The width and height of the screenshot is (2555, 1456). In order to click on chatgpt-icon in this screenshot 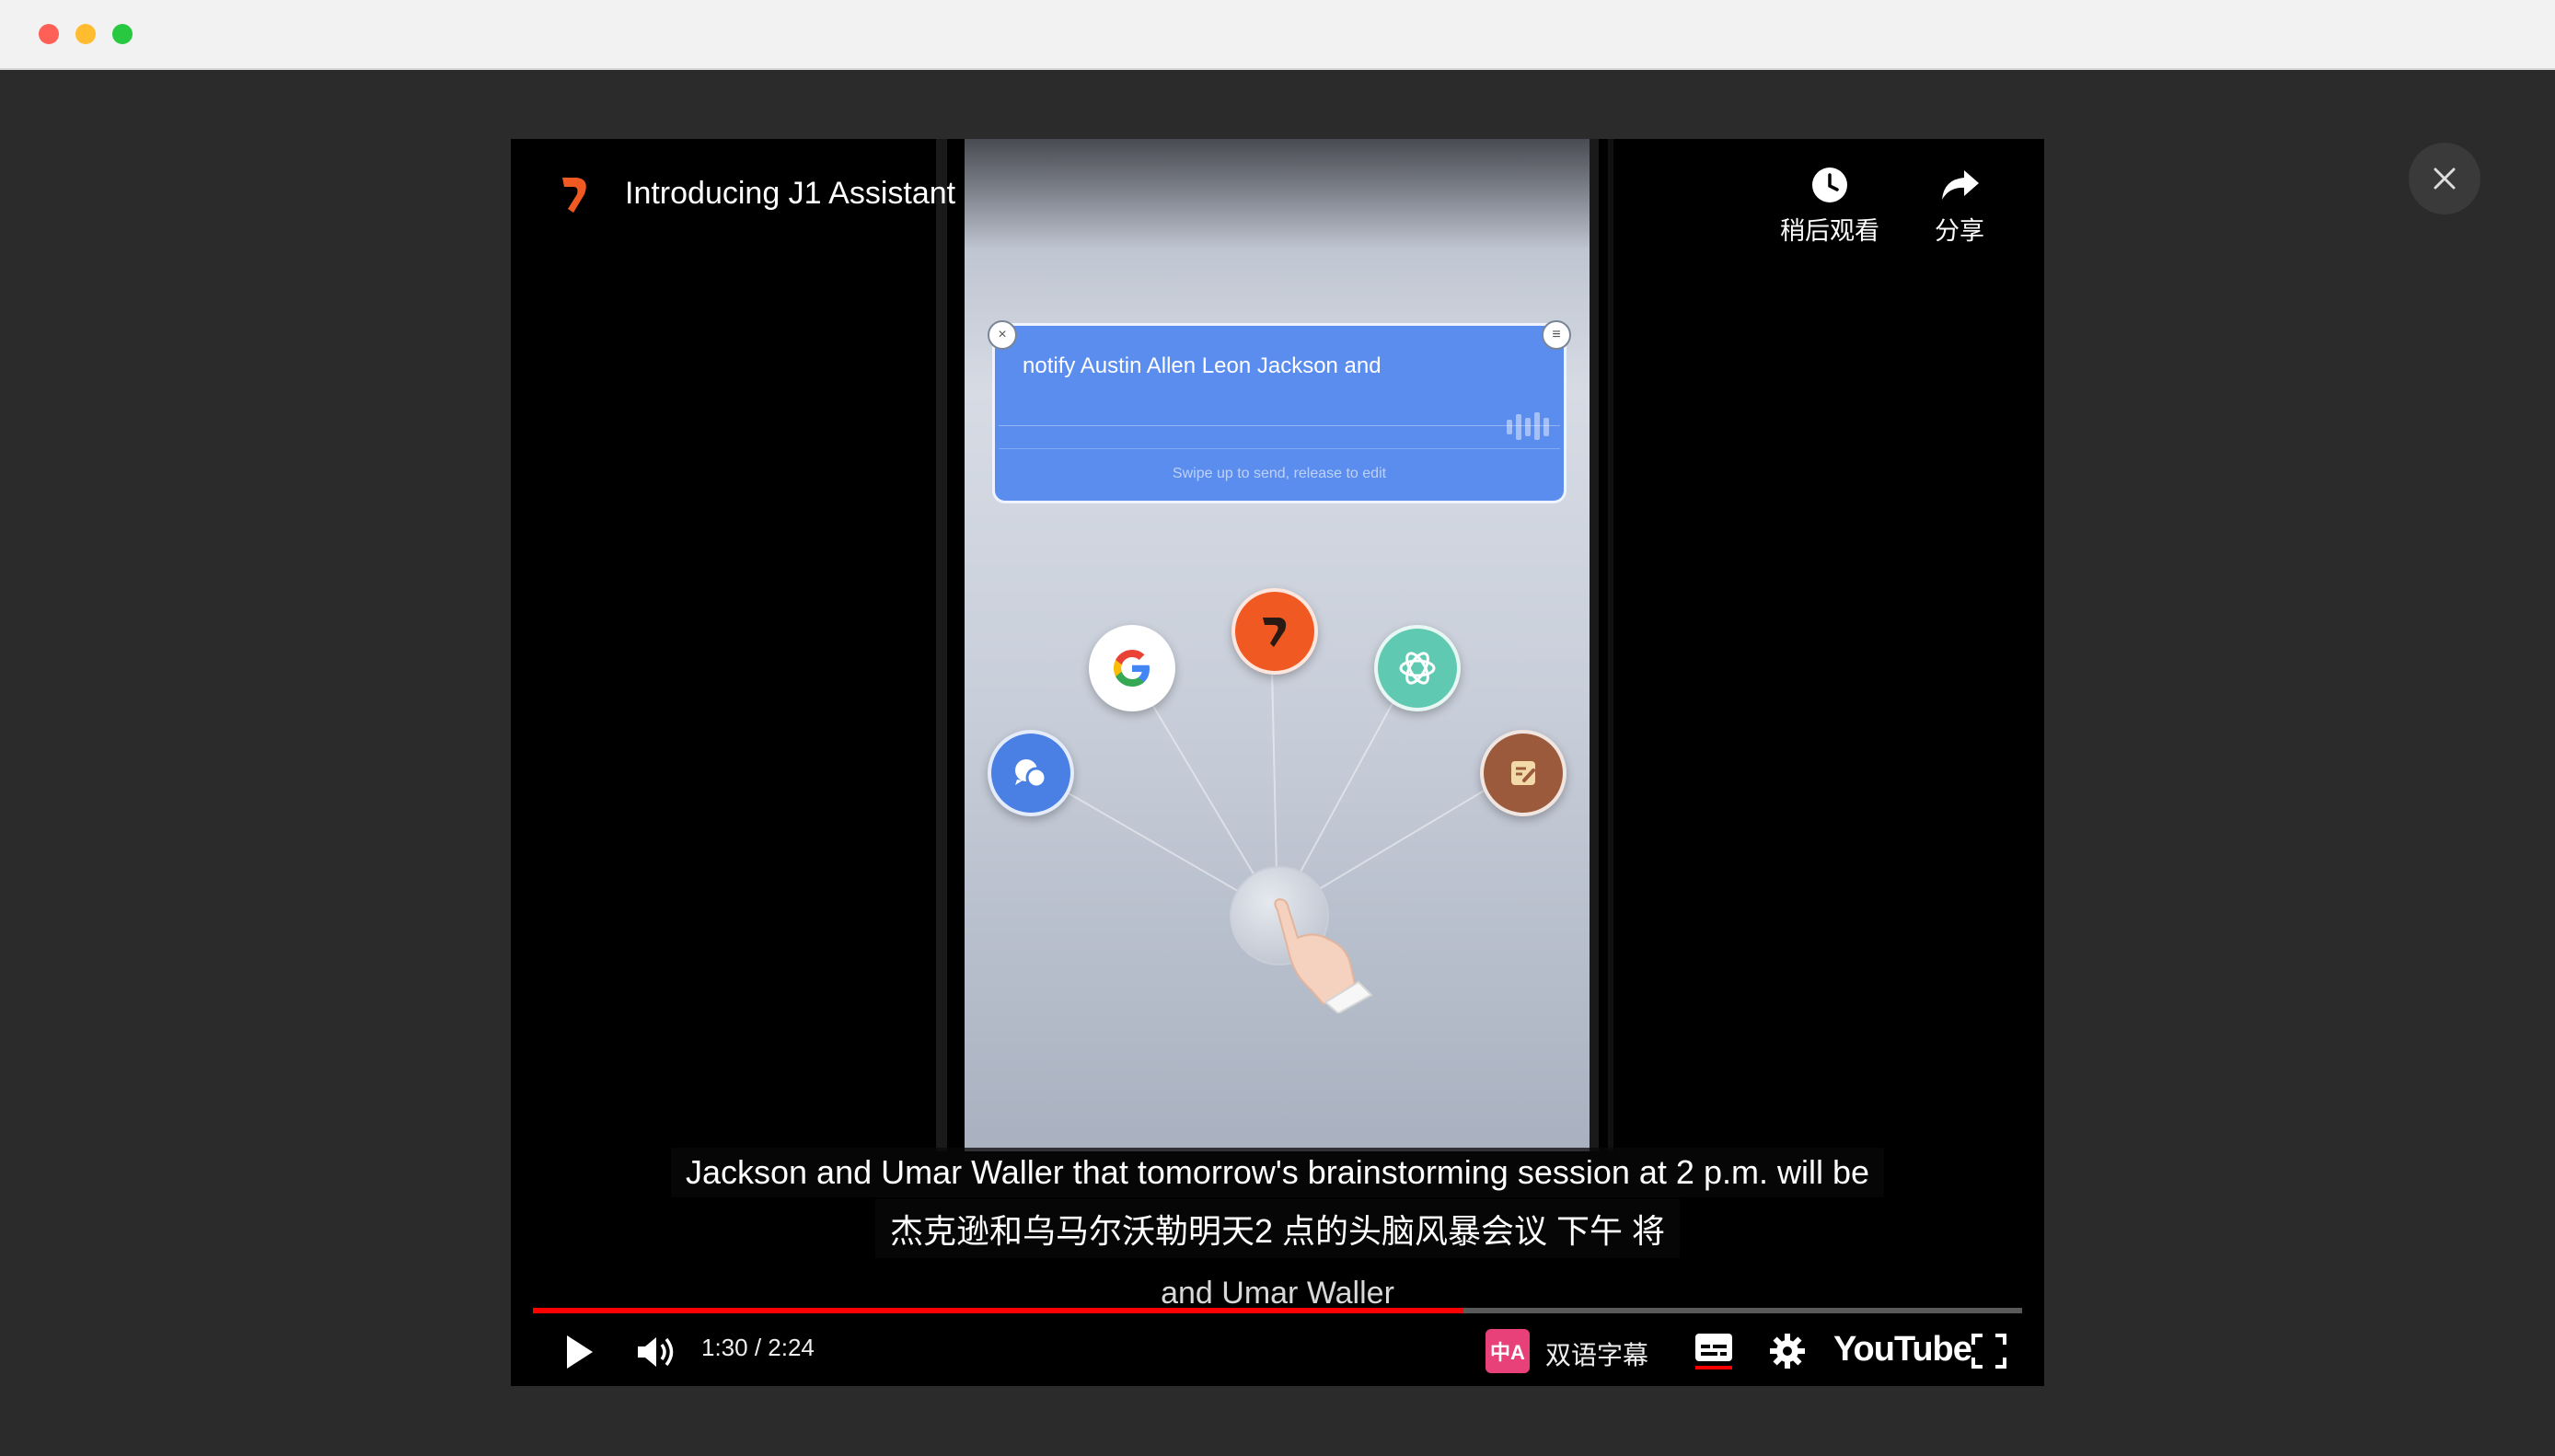, I will do `click(1417, 668)`.